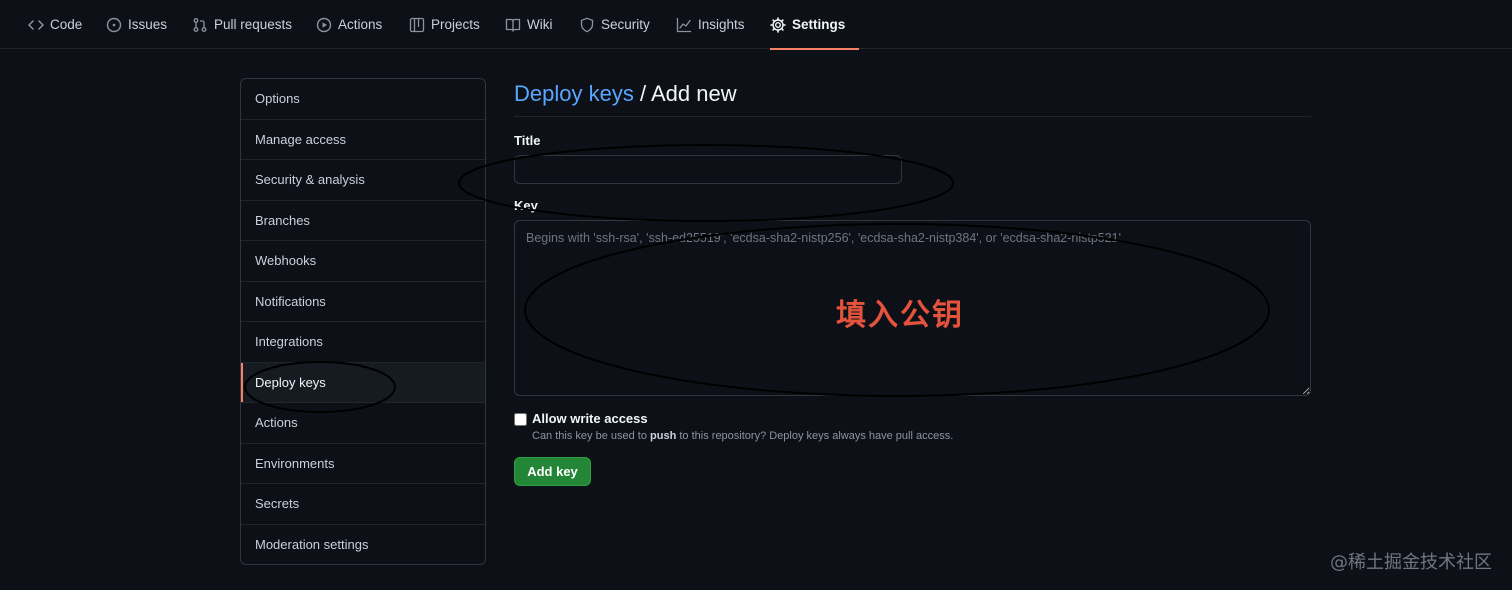 The width and height of the screenshot is (1512, 590). What do you see at coordinates (520, 419) in the screenshot?
I see `allow-write-access-checkbox` at bounding box center [520, 419].